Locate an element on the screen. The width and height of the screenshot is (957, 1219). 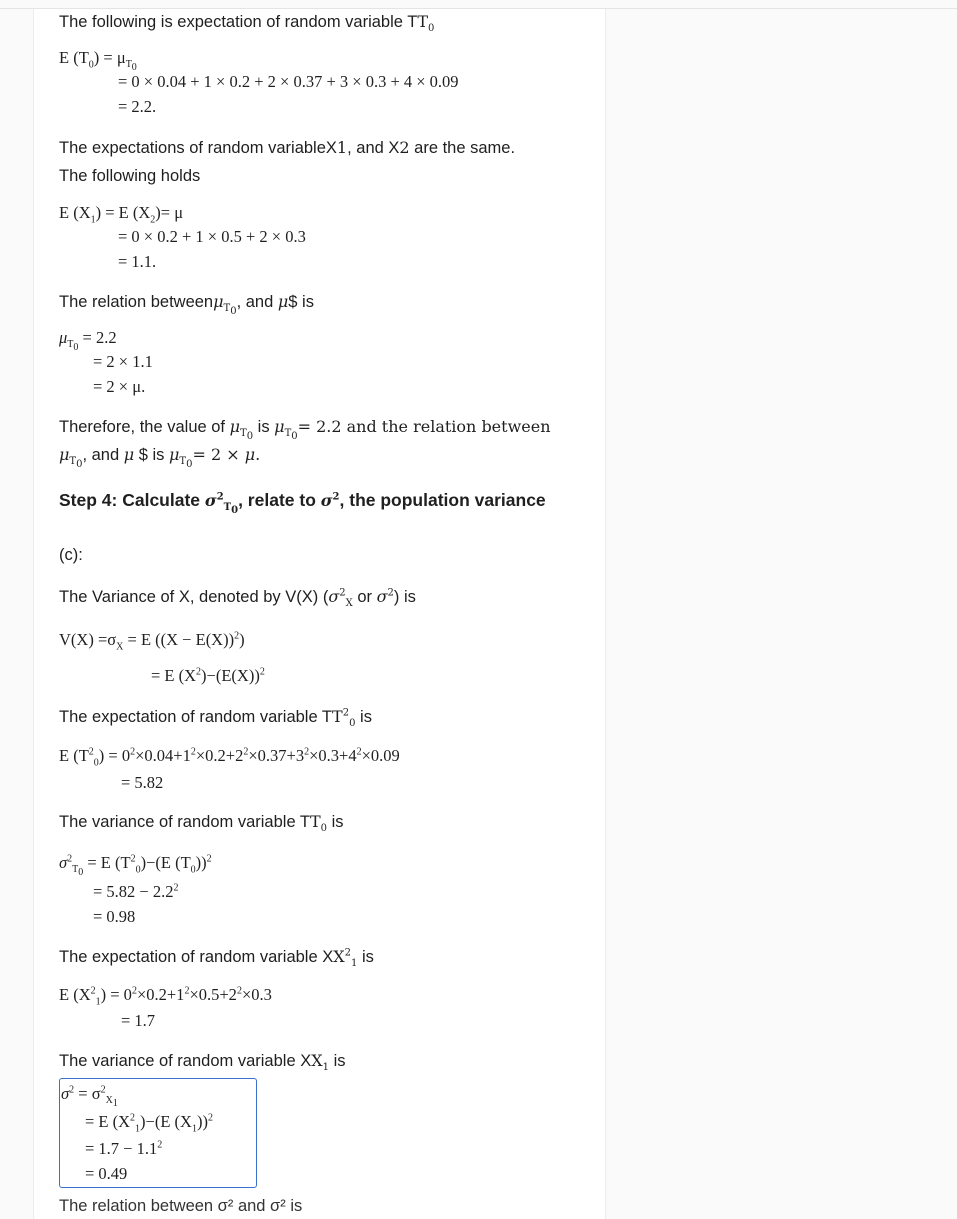
eq-var-t0-line1: σ2T0 = E (T20)−(E (T0))2 is located at coordinates (135, 866).